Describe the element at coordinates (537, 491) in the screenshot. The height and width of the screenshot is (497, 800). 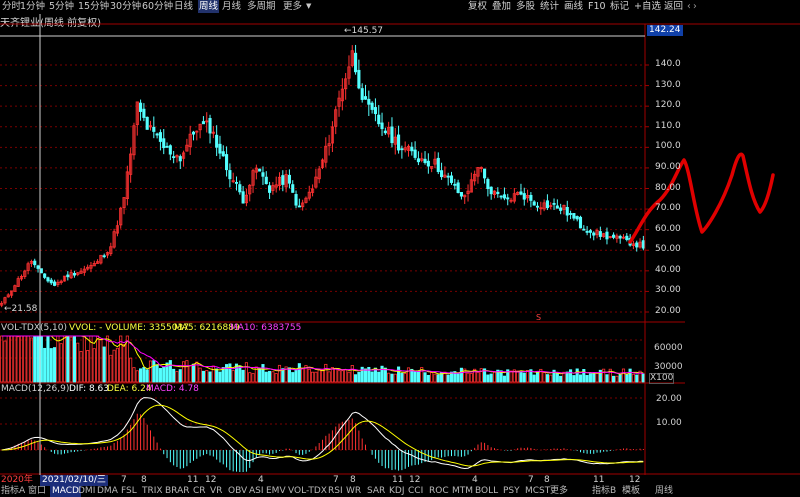
I see `indicator-tab: MCST` at that location.